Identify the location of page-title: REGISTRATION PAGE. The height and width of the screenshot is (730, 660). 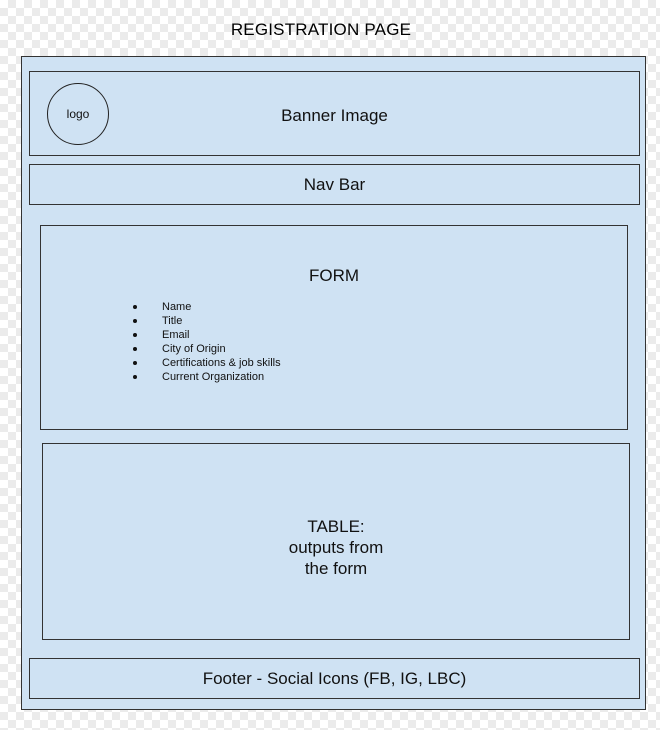
(321, 29).